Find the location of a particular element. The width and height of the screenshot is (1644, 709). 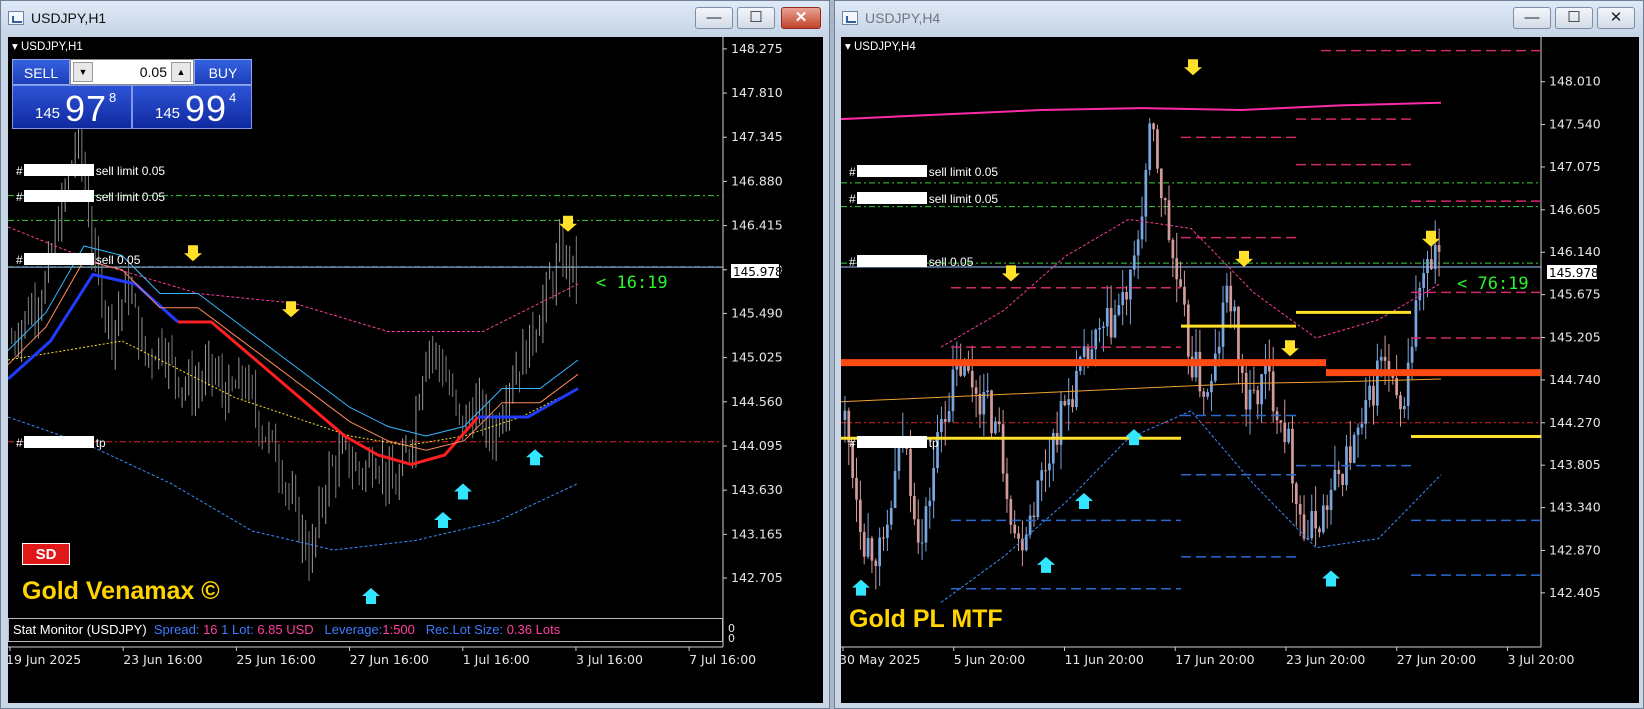

lot-key: 1 Lot: is located at coordinates (237, 629).